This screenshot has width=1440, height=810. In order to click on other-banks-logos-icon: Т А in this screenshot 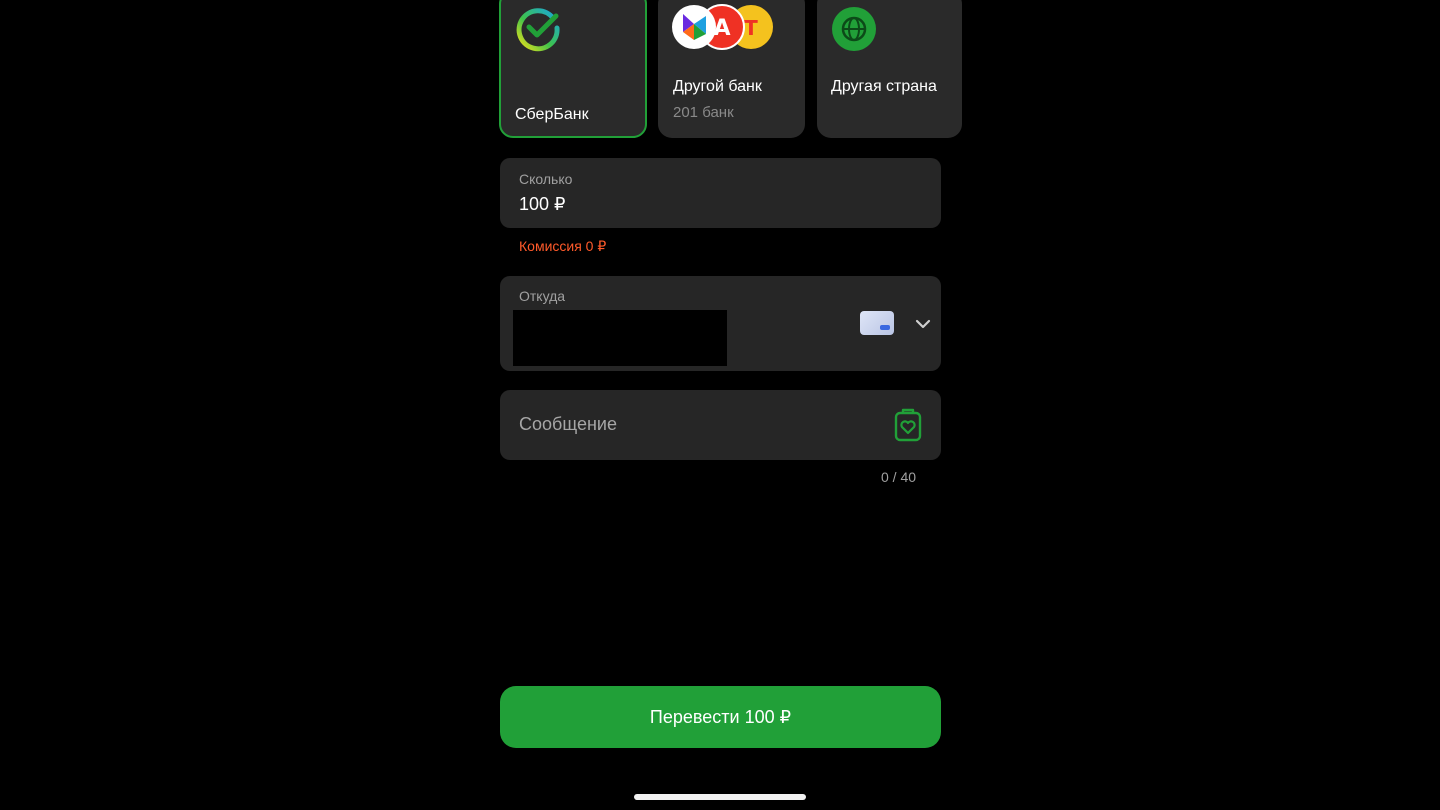, I will do `click(722, 27)`.